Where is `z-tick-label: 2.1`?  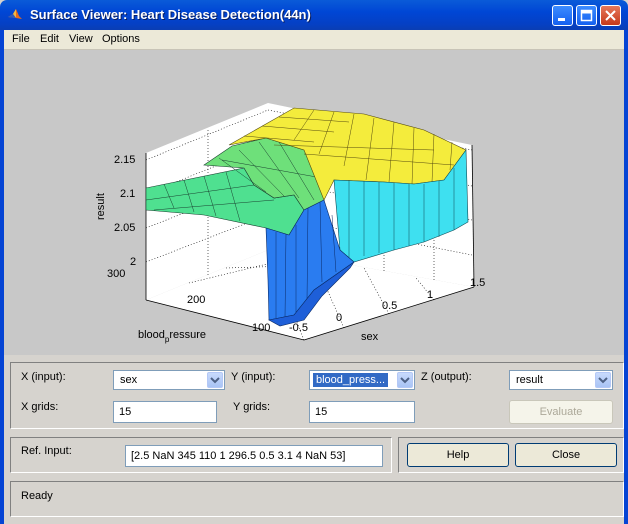 z-tick-label: 2.1 is located at coordinates (127, 194).